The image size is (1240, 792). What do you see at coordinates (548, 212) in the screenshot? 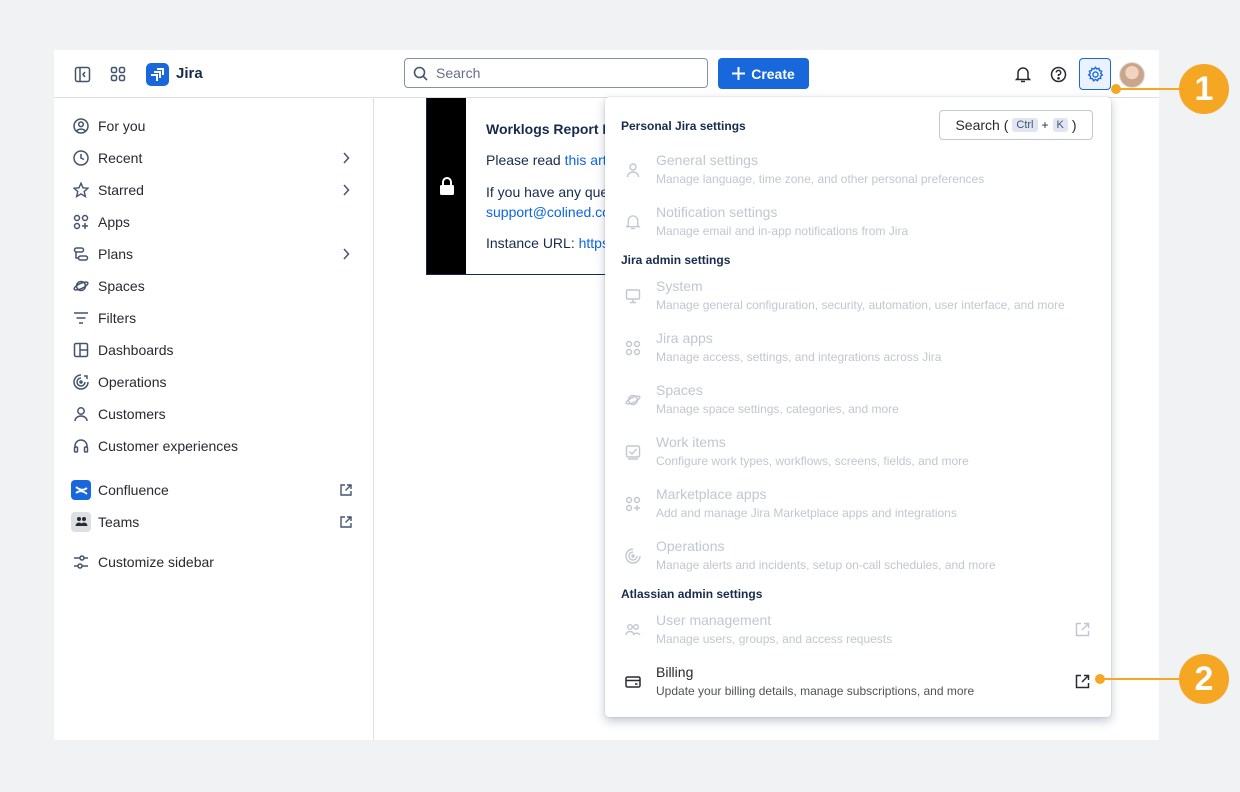
I see `support-email-link: support@colined.co` at bounding box center [548, 212].